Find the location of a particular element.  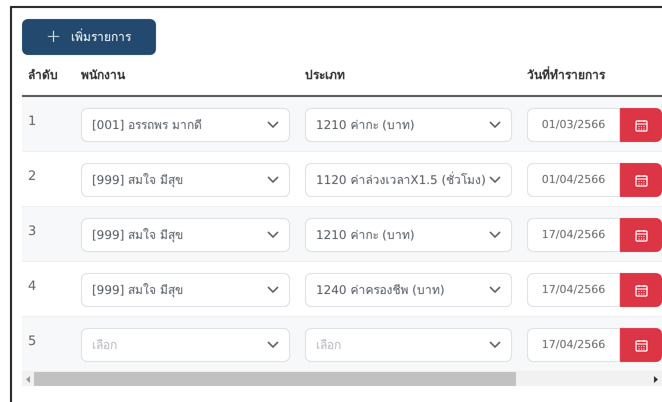

row-number: 1 is located at coordinates (32, 121).